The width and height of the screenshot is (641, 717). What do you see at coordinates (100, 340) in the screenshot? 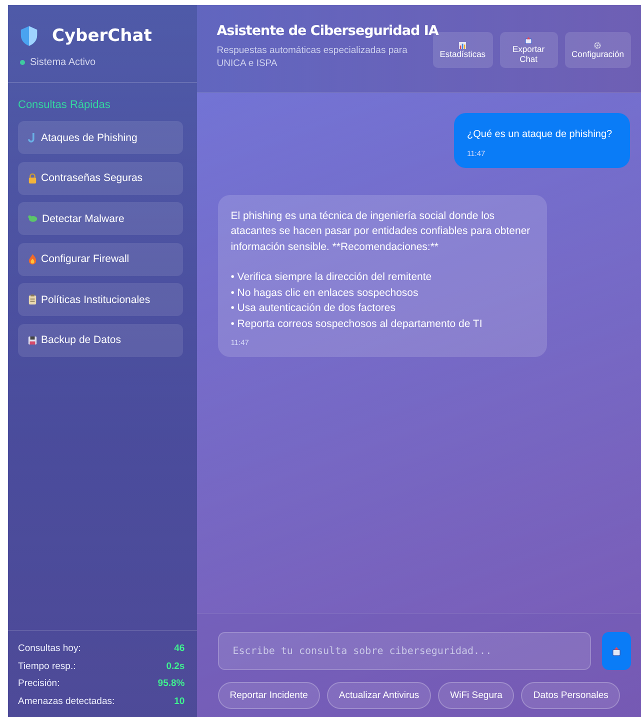
I see `quick-query-button: Backup de Datos` at bounding box center [100, 340].